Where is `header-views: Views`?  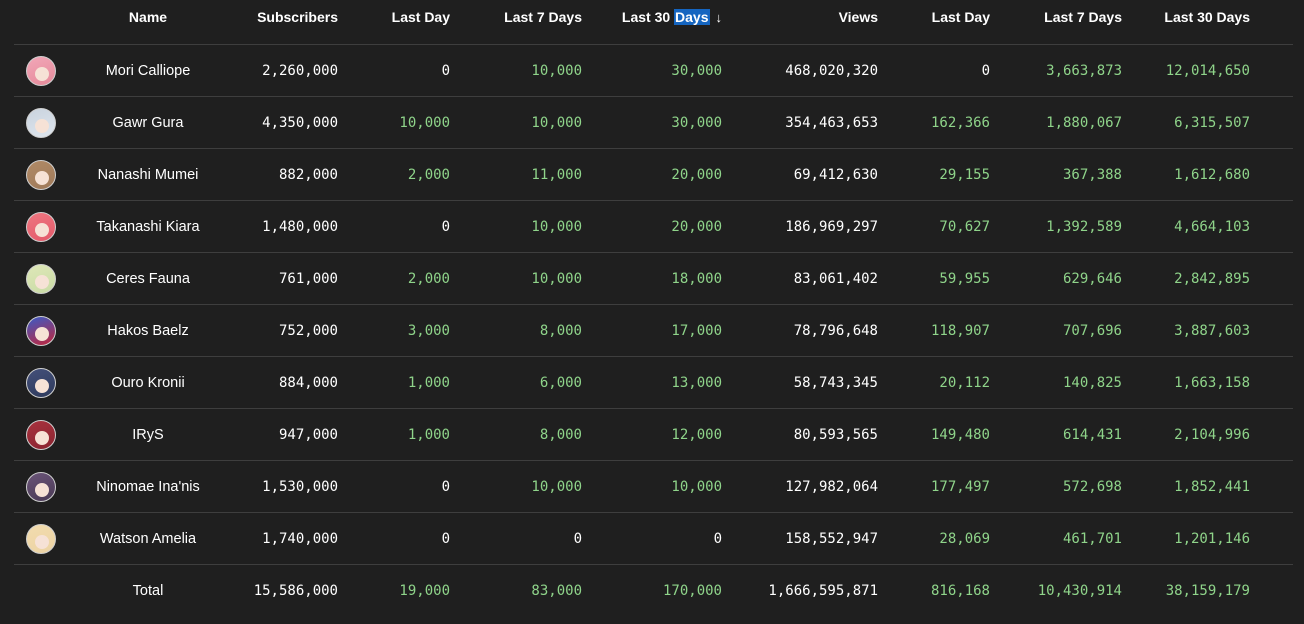 header-views: Views is located at coordinates (800, 22).